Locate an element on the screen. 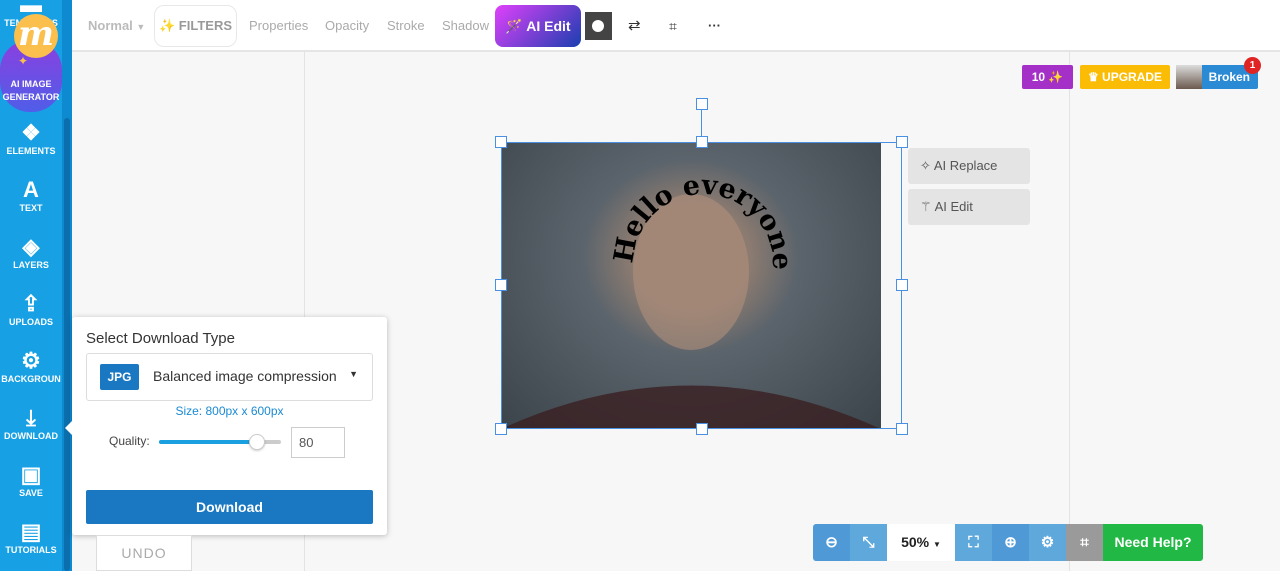 The height and width of the screenshot is (571, 1280). save-icon: ▣ is located at coordinates (31, 474).